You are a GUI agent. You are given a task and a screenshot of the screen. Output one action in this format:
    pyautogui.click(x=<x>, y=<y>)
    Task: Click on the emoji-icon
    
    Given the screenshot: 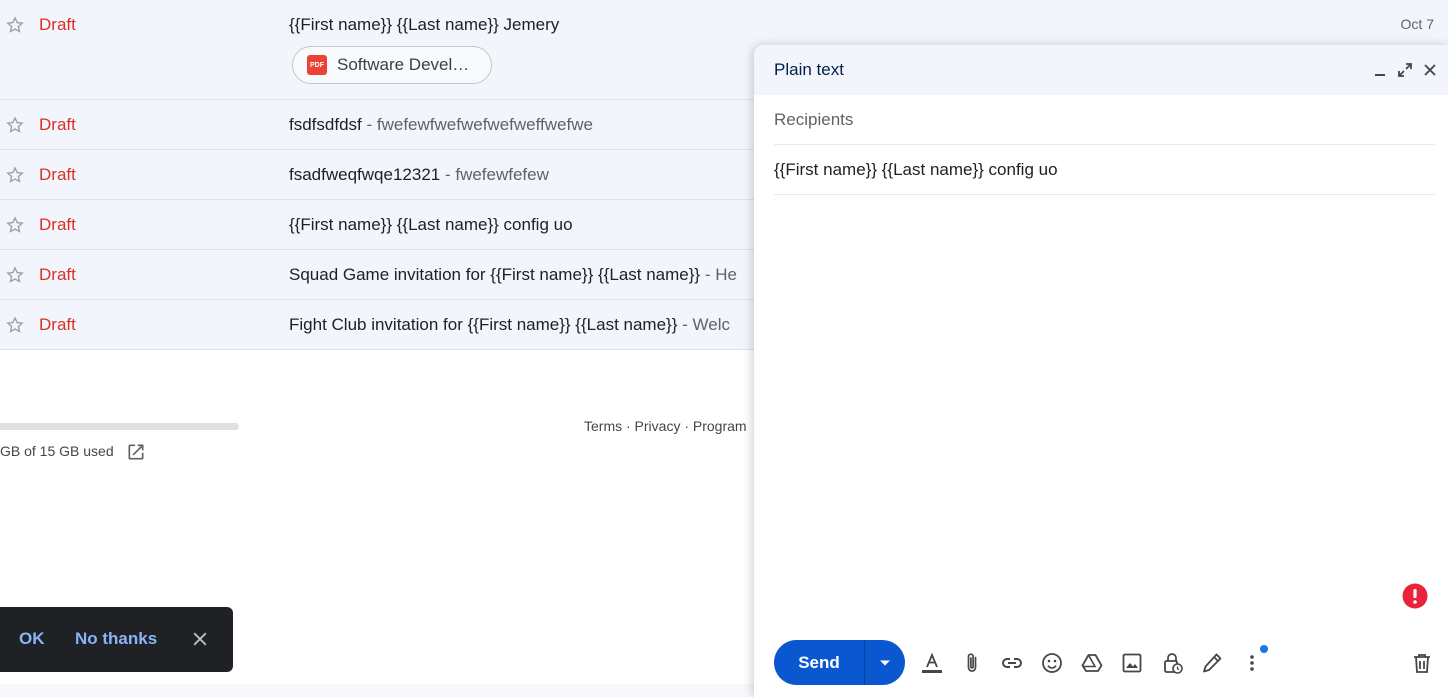 What is the action you would take?
    pyautogui.click(x=1052, y=663)
    